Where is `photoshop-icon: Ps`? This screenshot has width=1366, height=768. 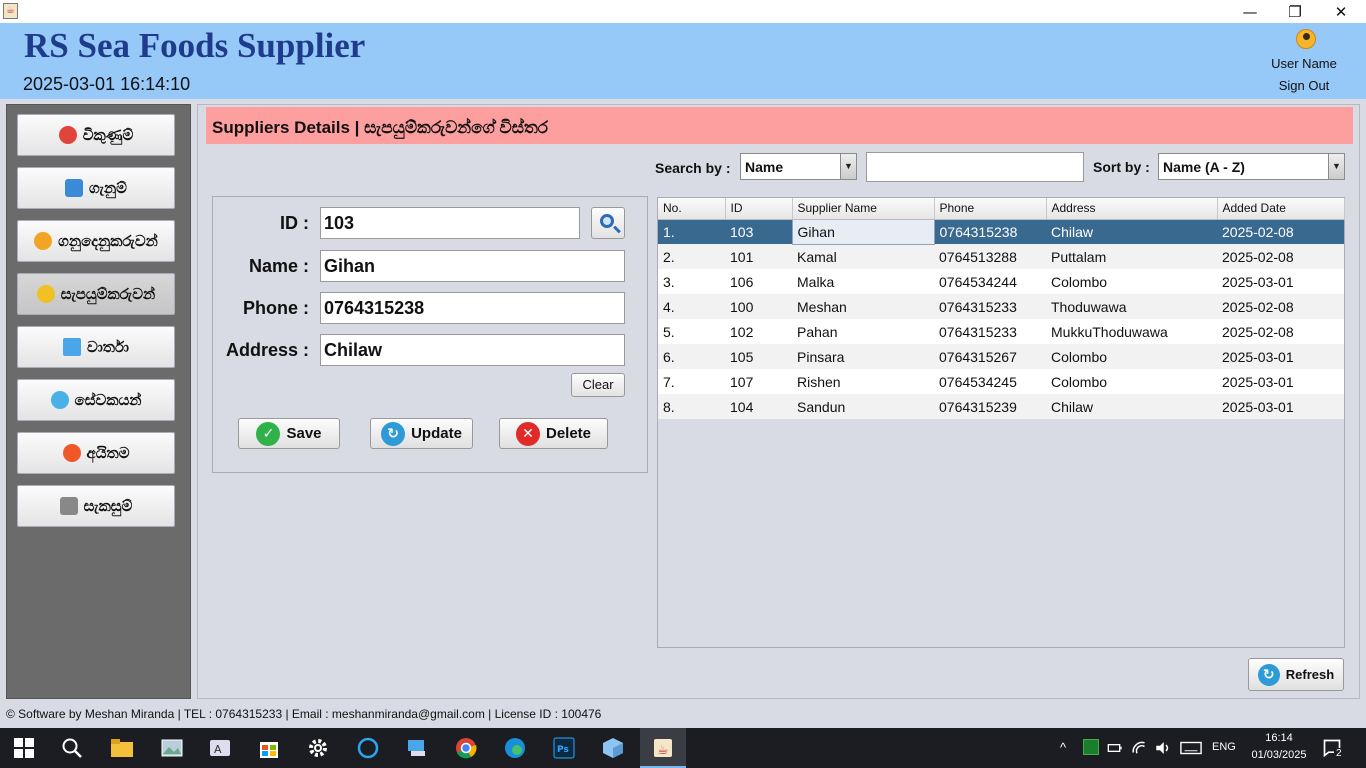
photoshop-icon: Ps is located at coordinates (564, 748).